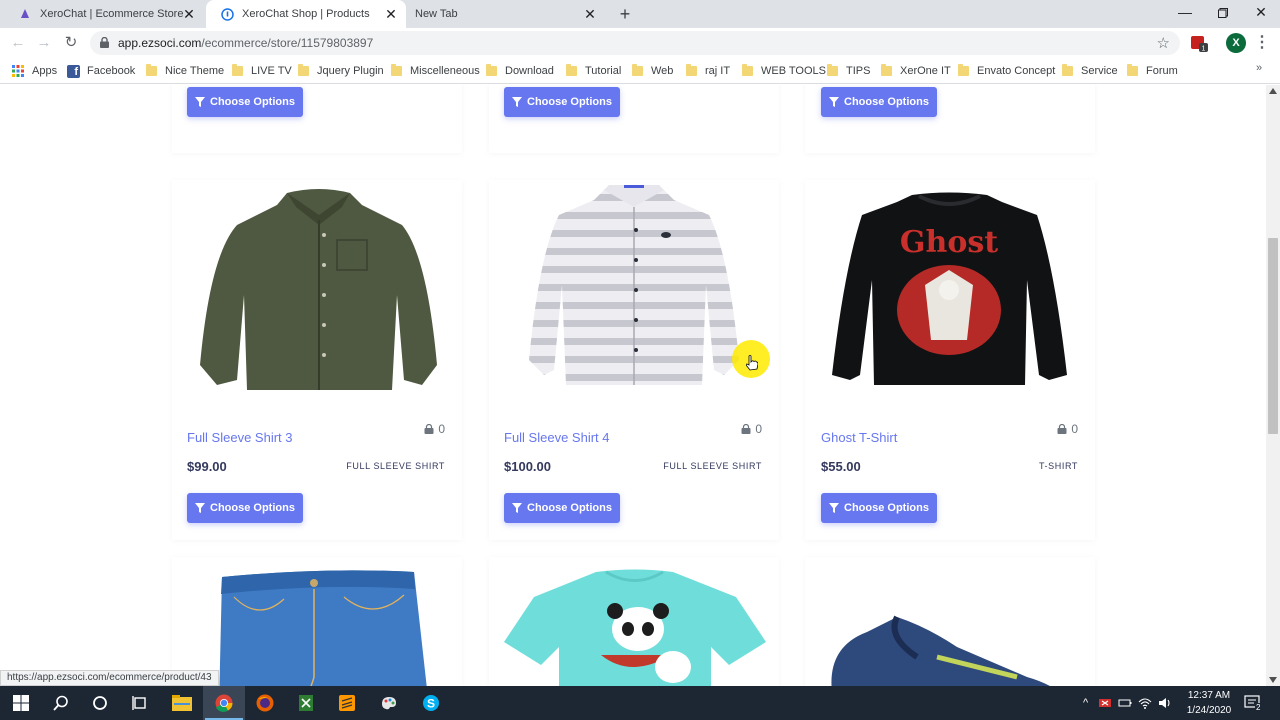 The image size is (1280, 720). Describe the element at coordinates (1085, 703) in the screenshot. I see `show-hidden-icons-icon: ^` at that location.